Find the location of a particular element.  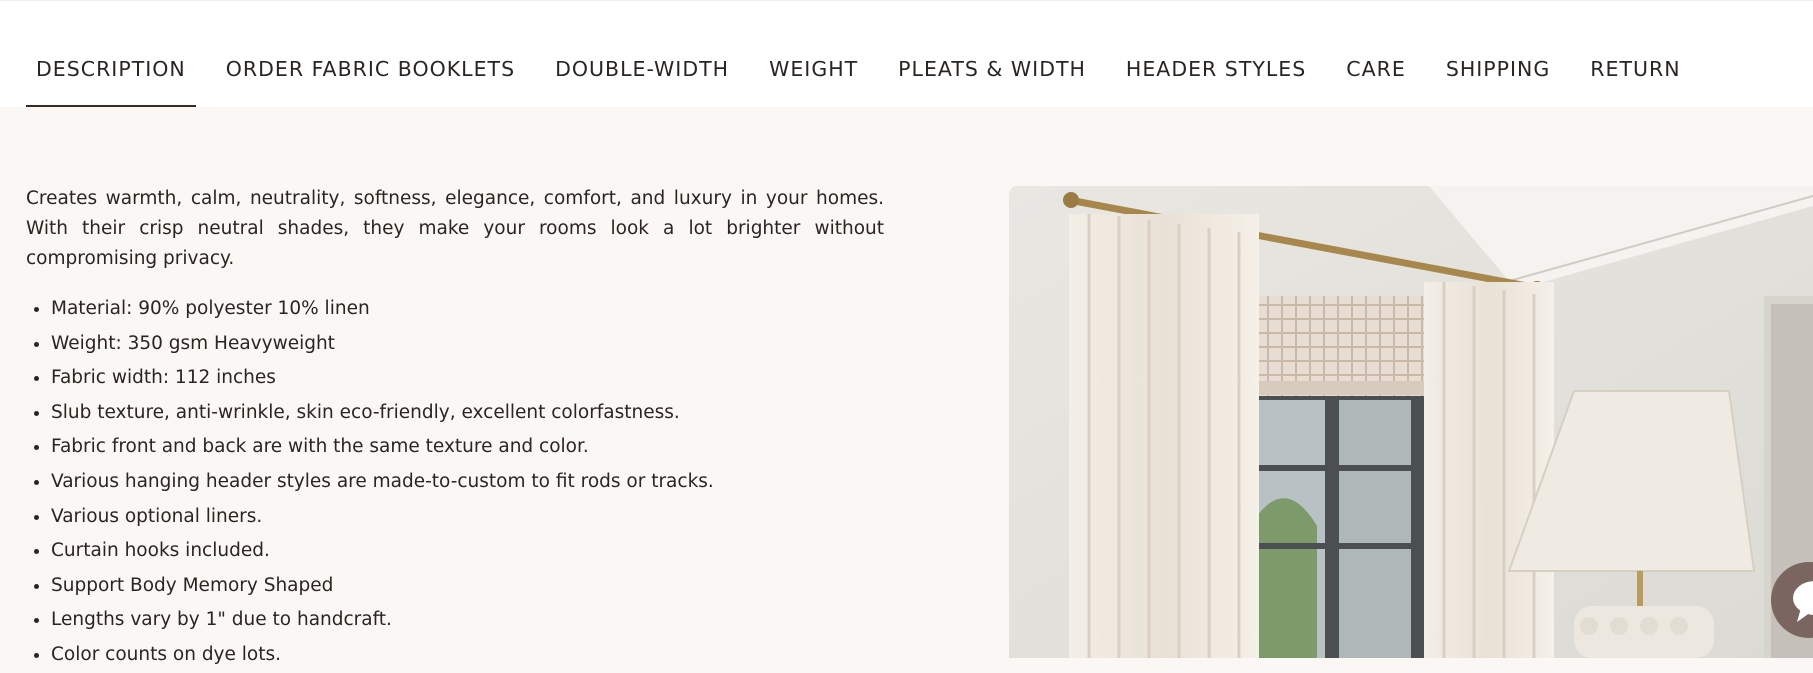

tab-care: CARE is located at coordinates (1376, 54).